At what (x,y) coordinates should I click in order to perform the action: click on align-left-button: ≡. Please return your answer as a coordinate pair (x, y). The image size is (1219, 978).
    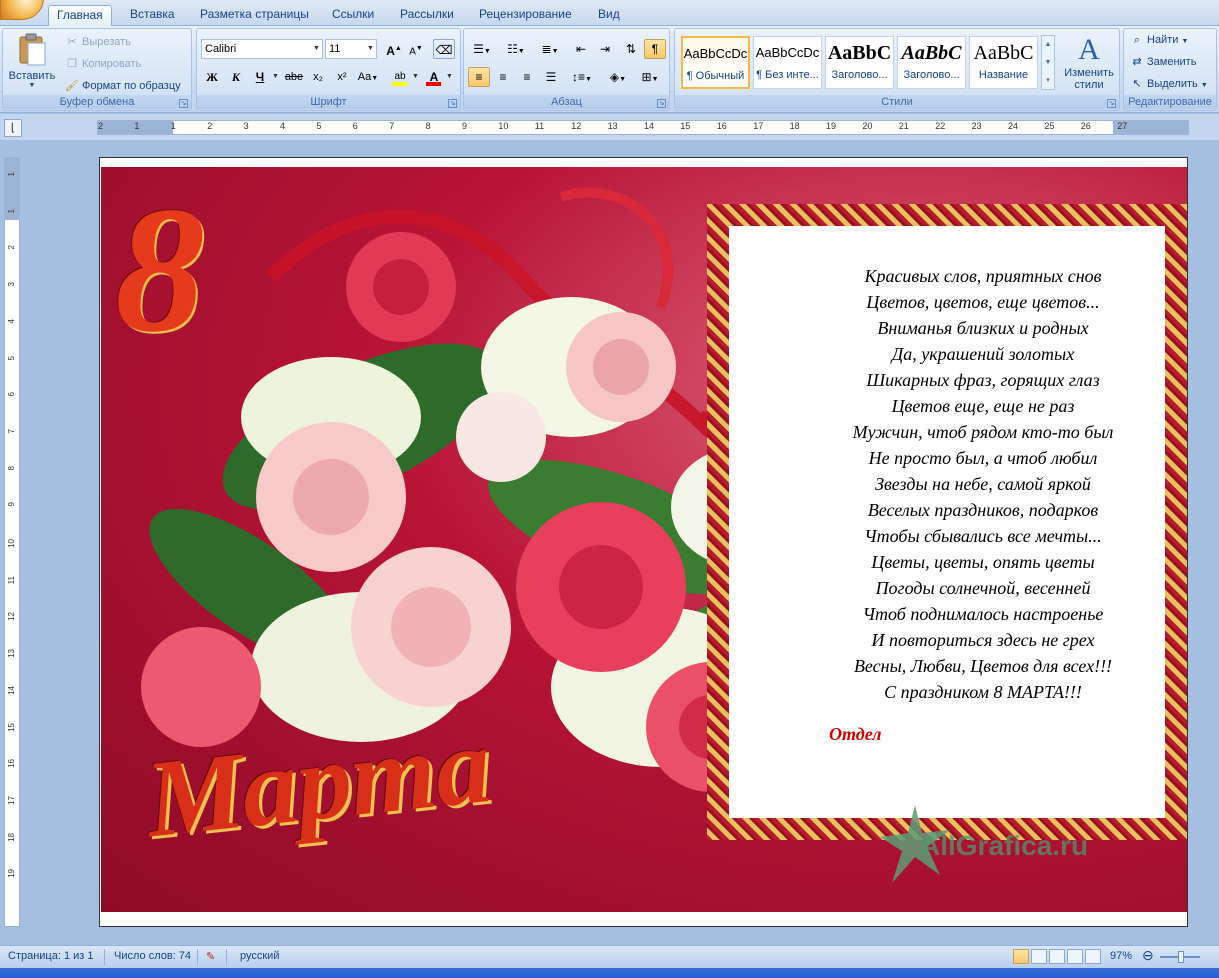
    Looking at the image, I should click on (479, 77).